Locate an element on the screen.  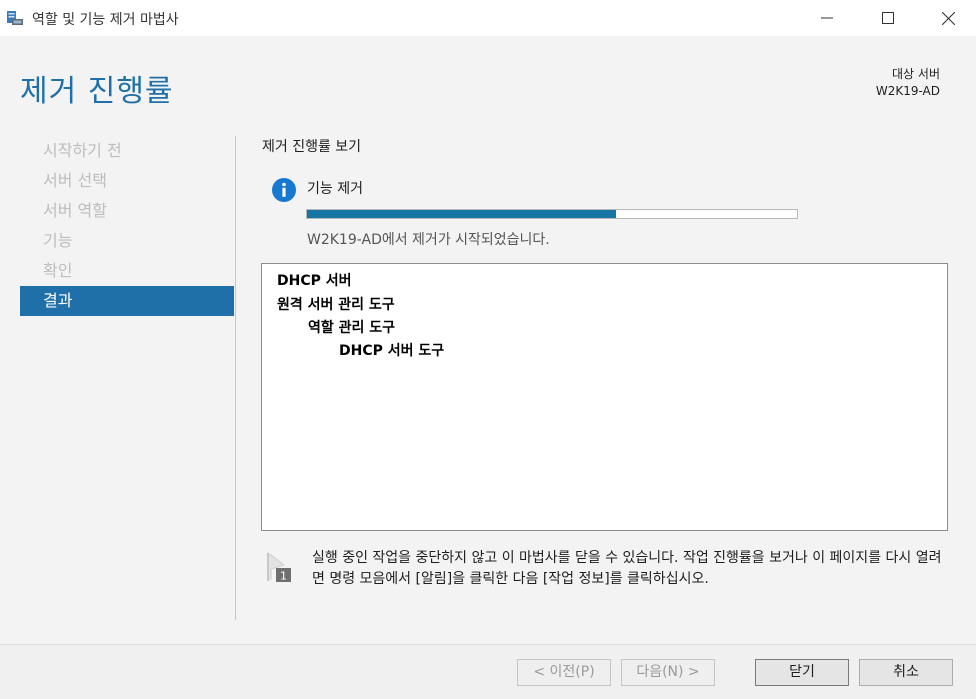
wizard-steps-nav: 시작하기 전 서버 선택 서버 역할 기능 확인 결과 is located at coordinates (127, 226).